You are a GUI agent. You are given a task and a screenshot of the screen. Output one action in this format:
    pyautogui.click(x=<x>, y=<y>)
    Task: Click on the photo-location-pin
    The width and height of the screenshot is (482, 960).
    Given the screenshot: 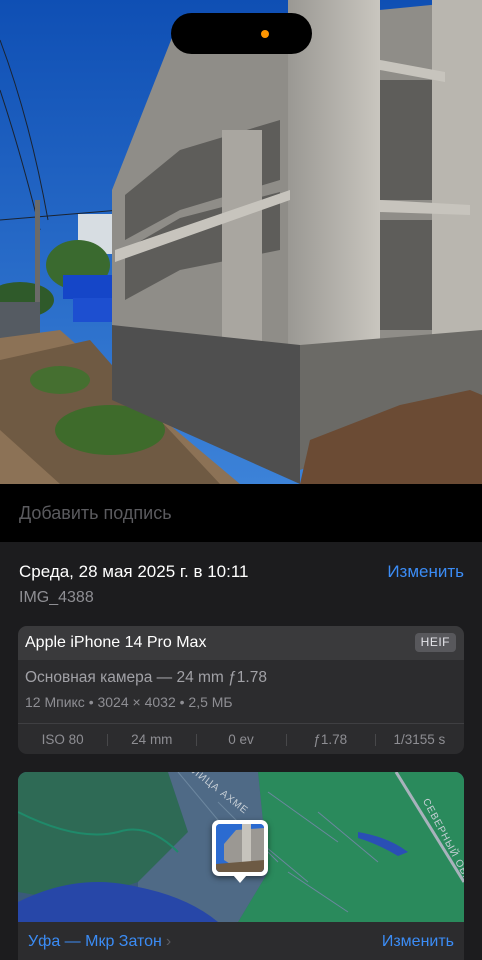 What is the action you would take?
    pyautogui.click(x=240, y=851)
    